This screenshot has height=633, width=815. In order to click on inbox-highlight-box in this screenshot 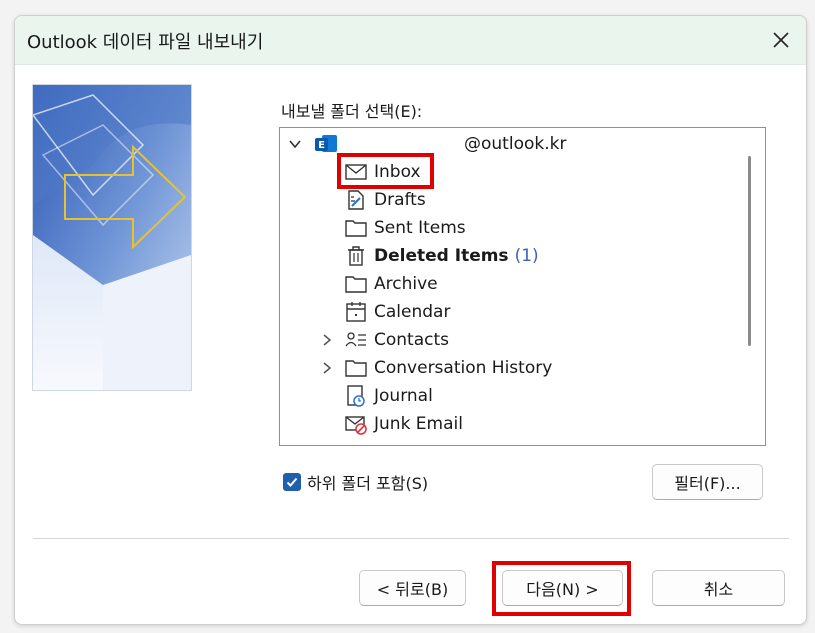, I will do `click(385, 171)`.